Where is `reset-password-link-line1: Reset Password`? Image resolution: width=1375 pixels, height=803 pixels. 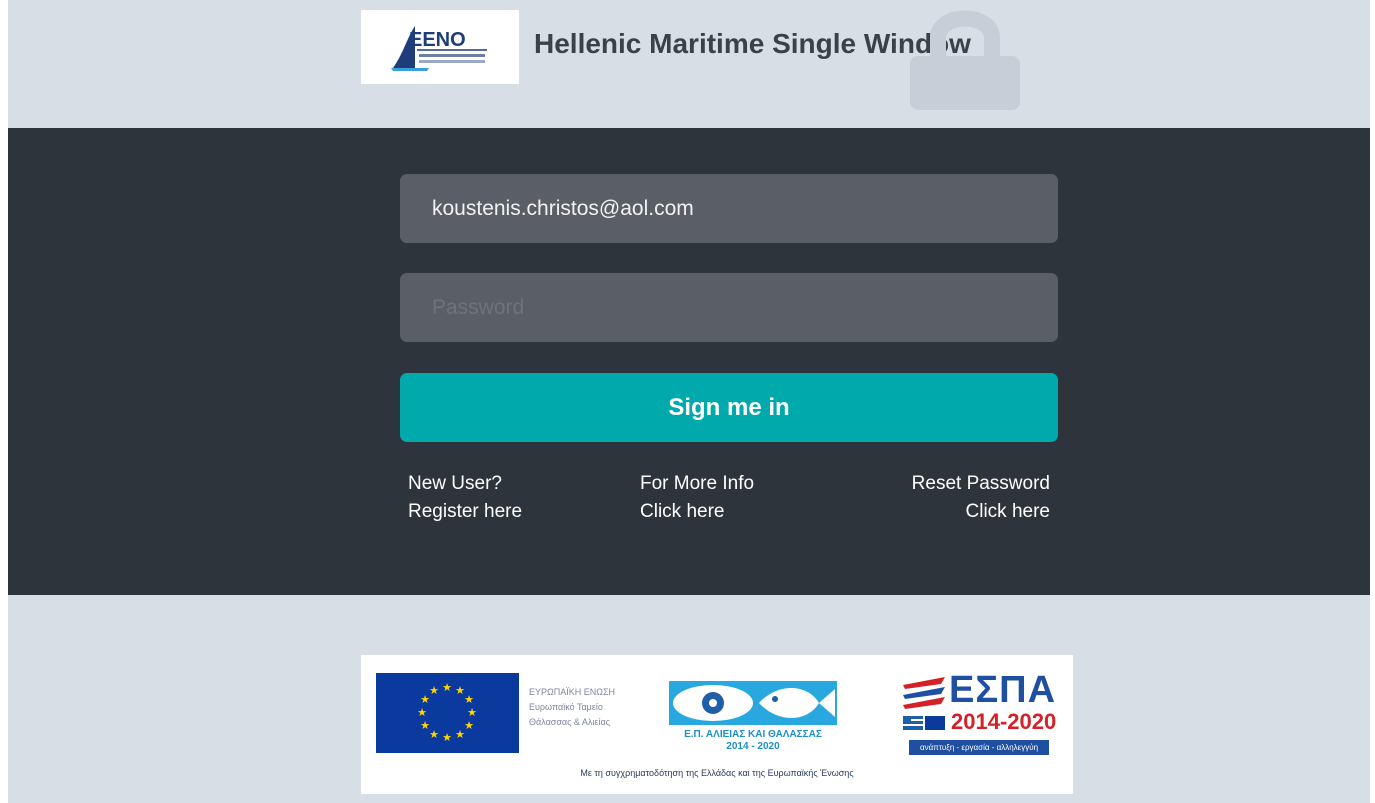
reset-password-link-line1: Reset Password is located at coordinates (980, 483).